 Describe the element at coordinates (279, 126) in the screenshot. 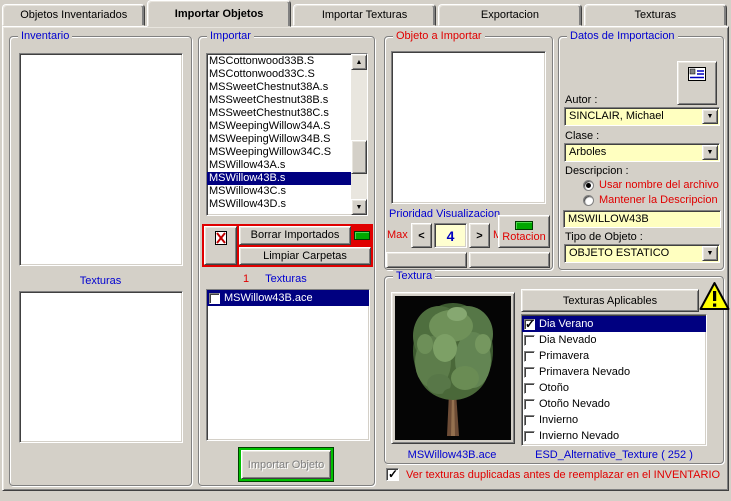

I see `importar-file-item: MSWeepingWillow34A.S` at that location.